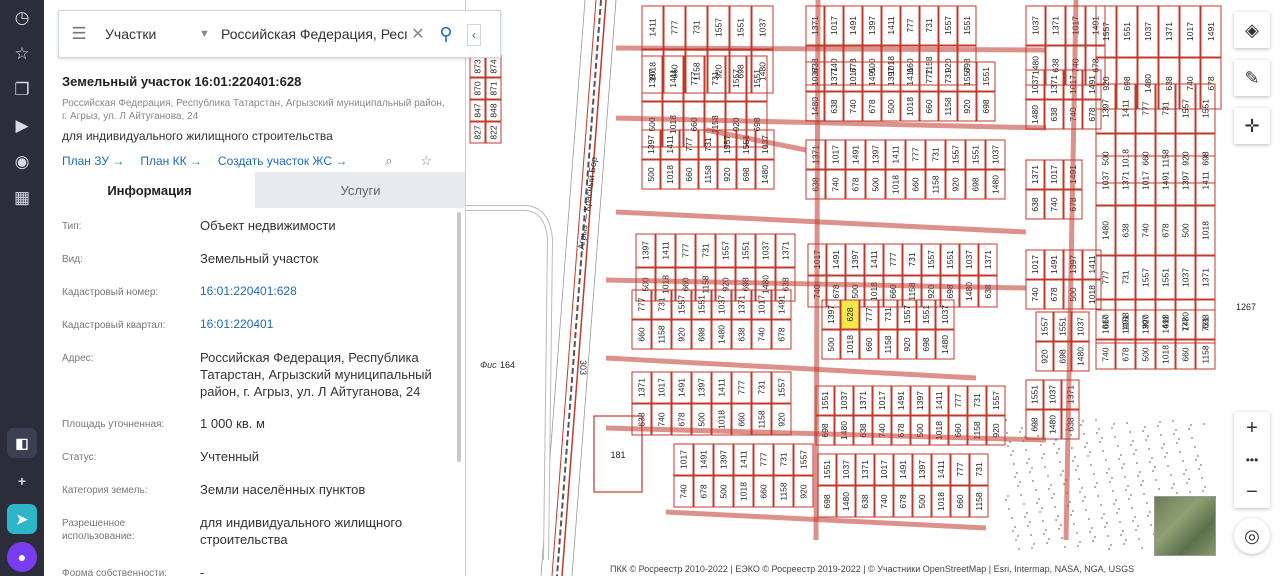  What do you see at coordinates (1185, 526) in the screenshot?
I see `basemap-switcher` at bounding box center [1185, 526].